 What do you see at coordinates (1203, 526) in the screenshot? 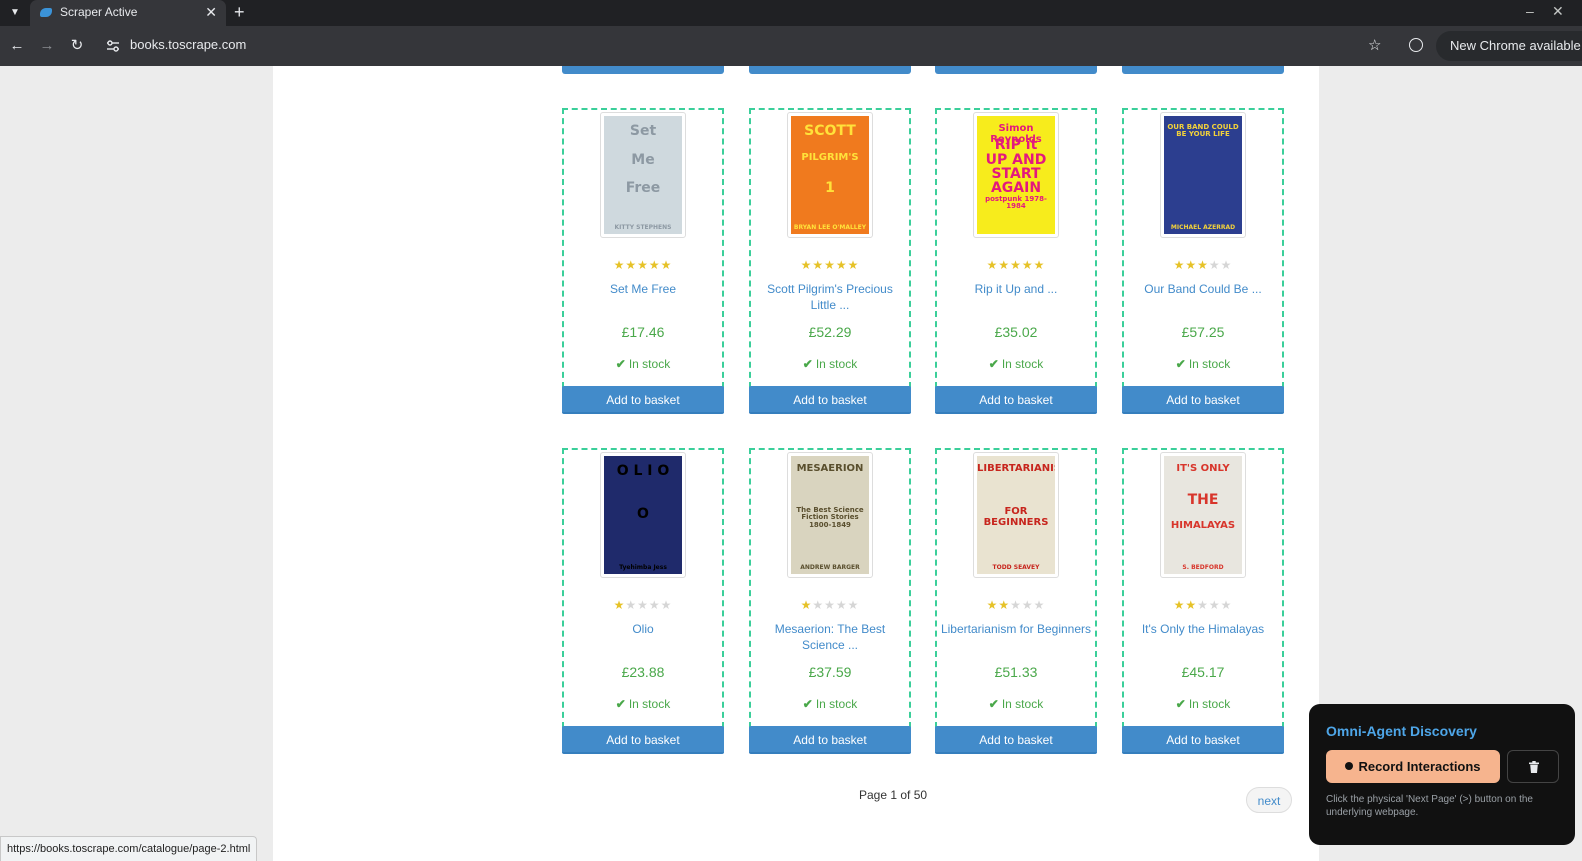
I see `cover-text: HIMALAYAS` at bounding box center [1203, 526].